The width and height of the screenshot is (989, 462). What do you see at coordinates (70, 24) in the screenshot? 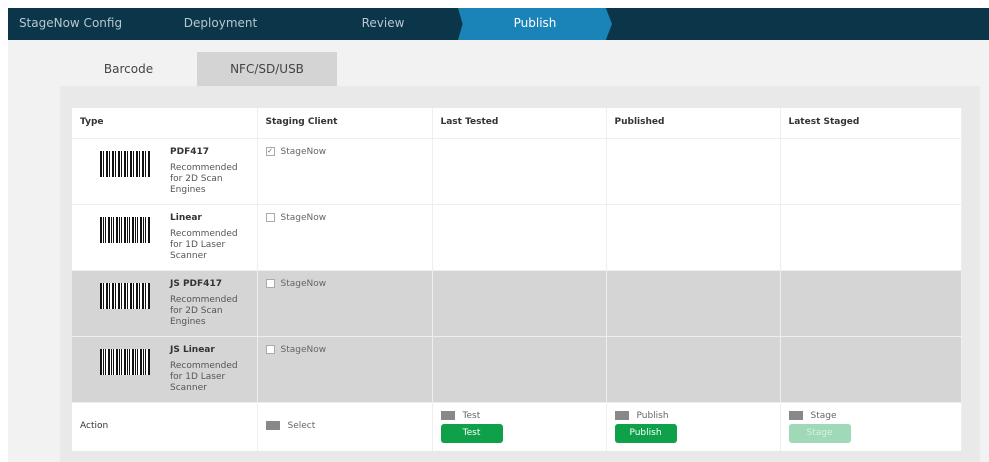
I see `step-stagenow-config: StageNow Config` at bounding box center [70, 24].